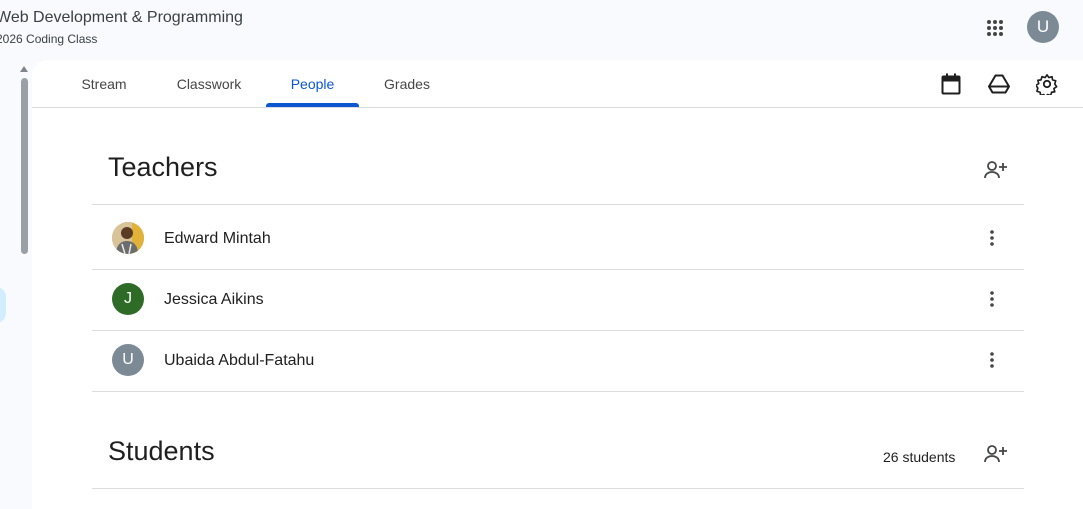  I want to click on drive-icon, so click(999, 84).